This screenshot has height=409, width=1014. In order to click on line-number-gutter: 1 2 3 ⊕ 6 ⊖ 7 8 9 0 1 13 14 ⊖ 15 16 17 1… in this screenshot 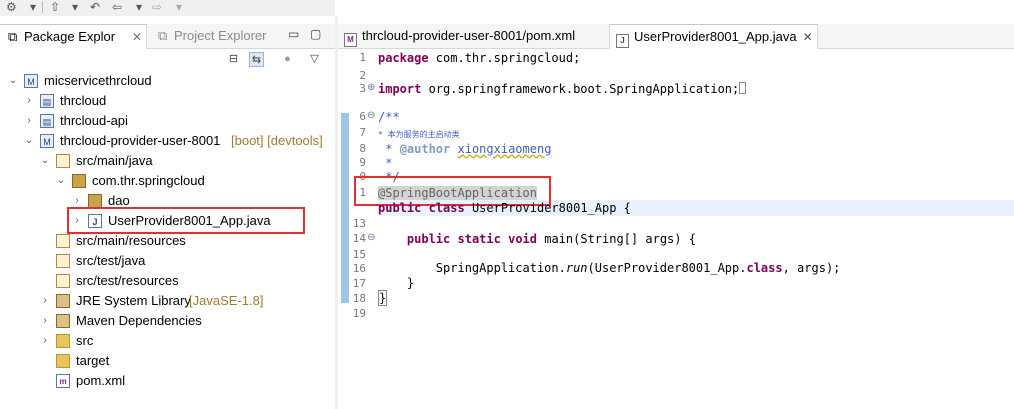, I will do `click(364, 229)`.